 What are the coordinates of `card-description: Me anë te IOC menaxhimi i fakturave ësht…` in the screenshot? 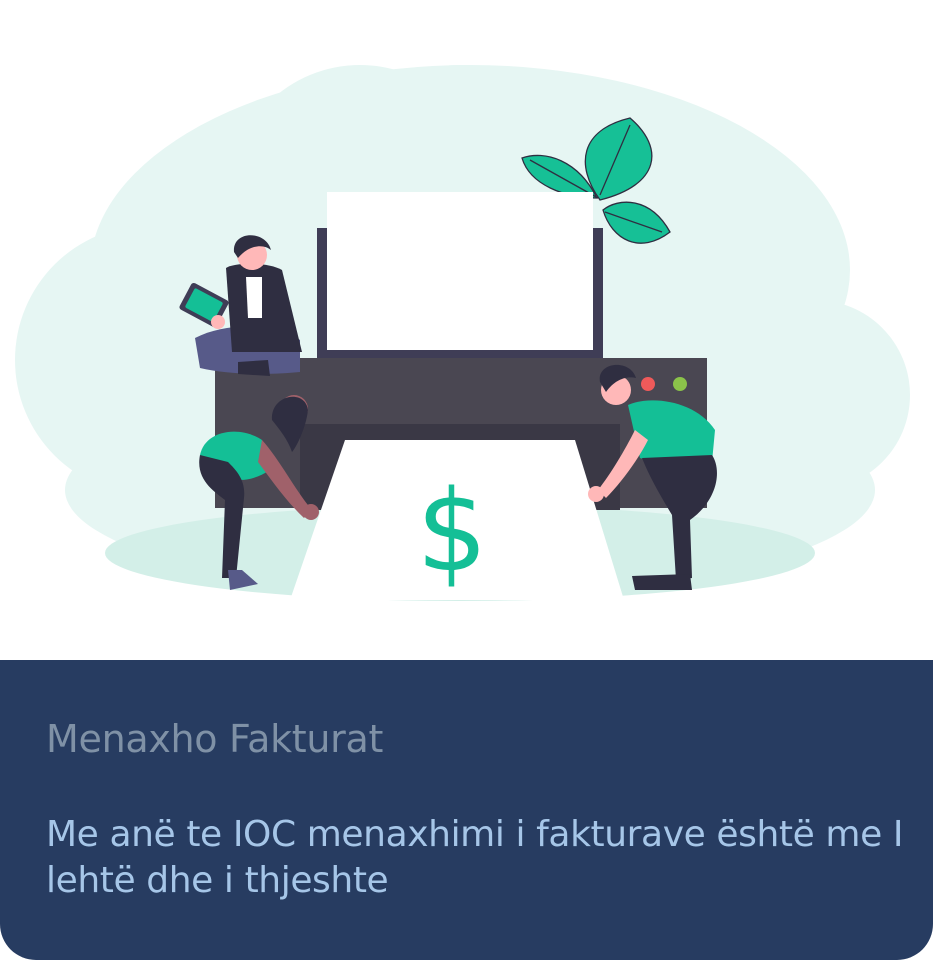 It's located at (475, 857).